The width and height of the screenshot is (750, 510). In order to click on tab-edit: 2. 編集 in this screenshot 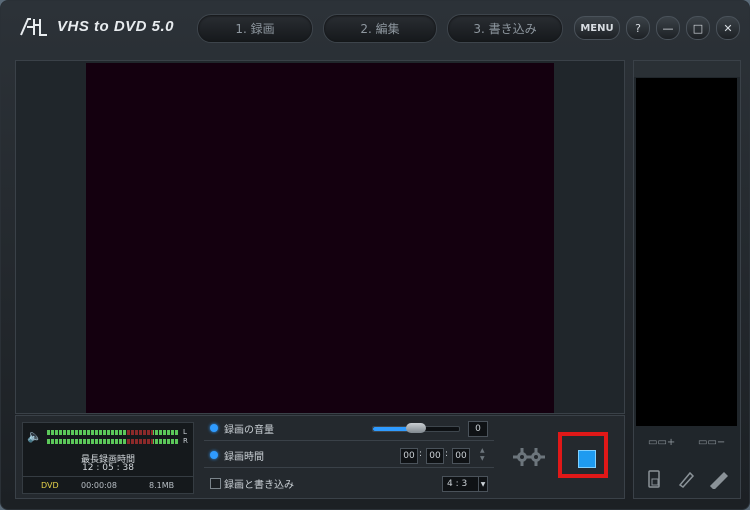, I will do `click(380, 28)`.